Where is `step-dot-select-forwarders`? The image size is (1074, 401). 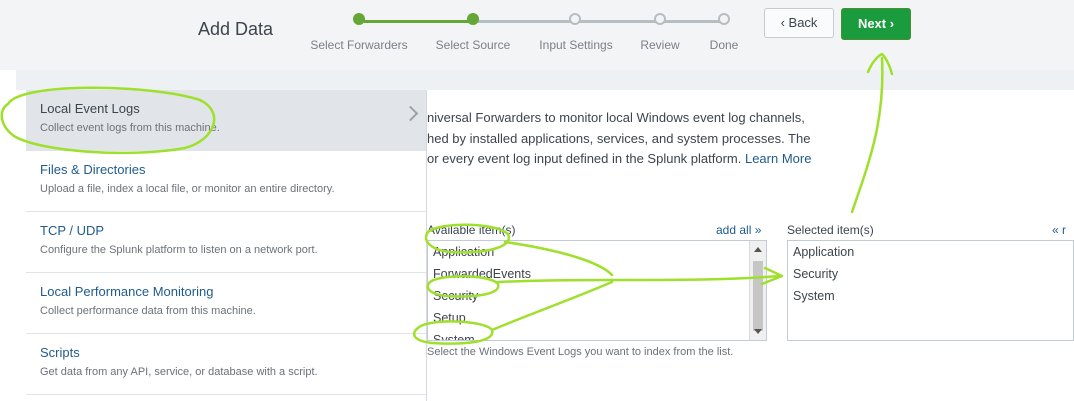
step-dot-select-forwarders is located at coordinates (359, 19).